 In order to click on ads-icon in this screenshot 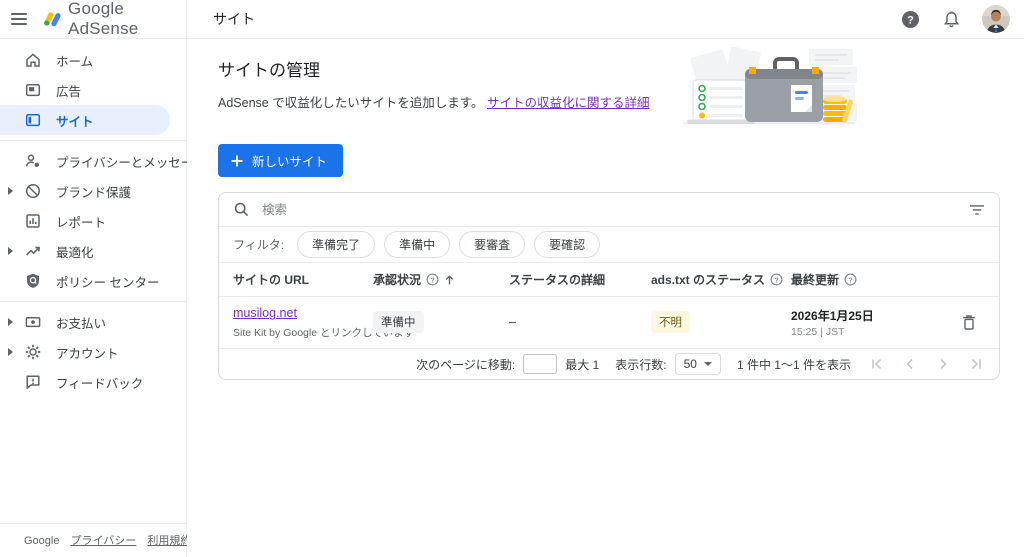, I will do `click(33, 90)`.